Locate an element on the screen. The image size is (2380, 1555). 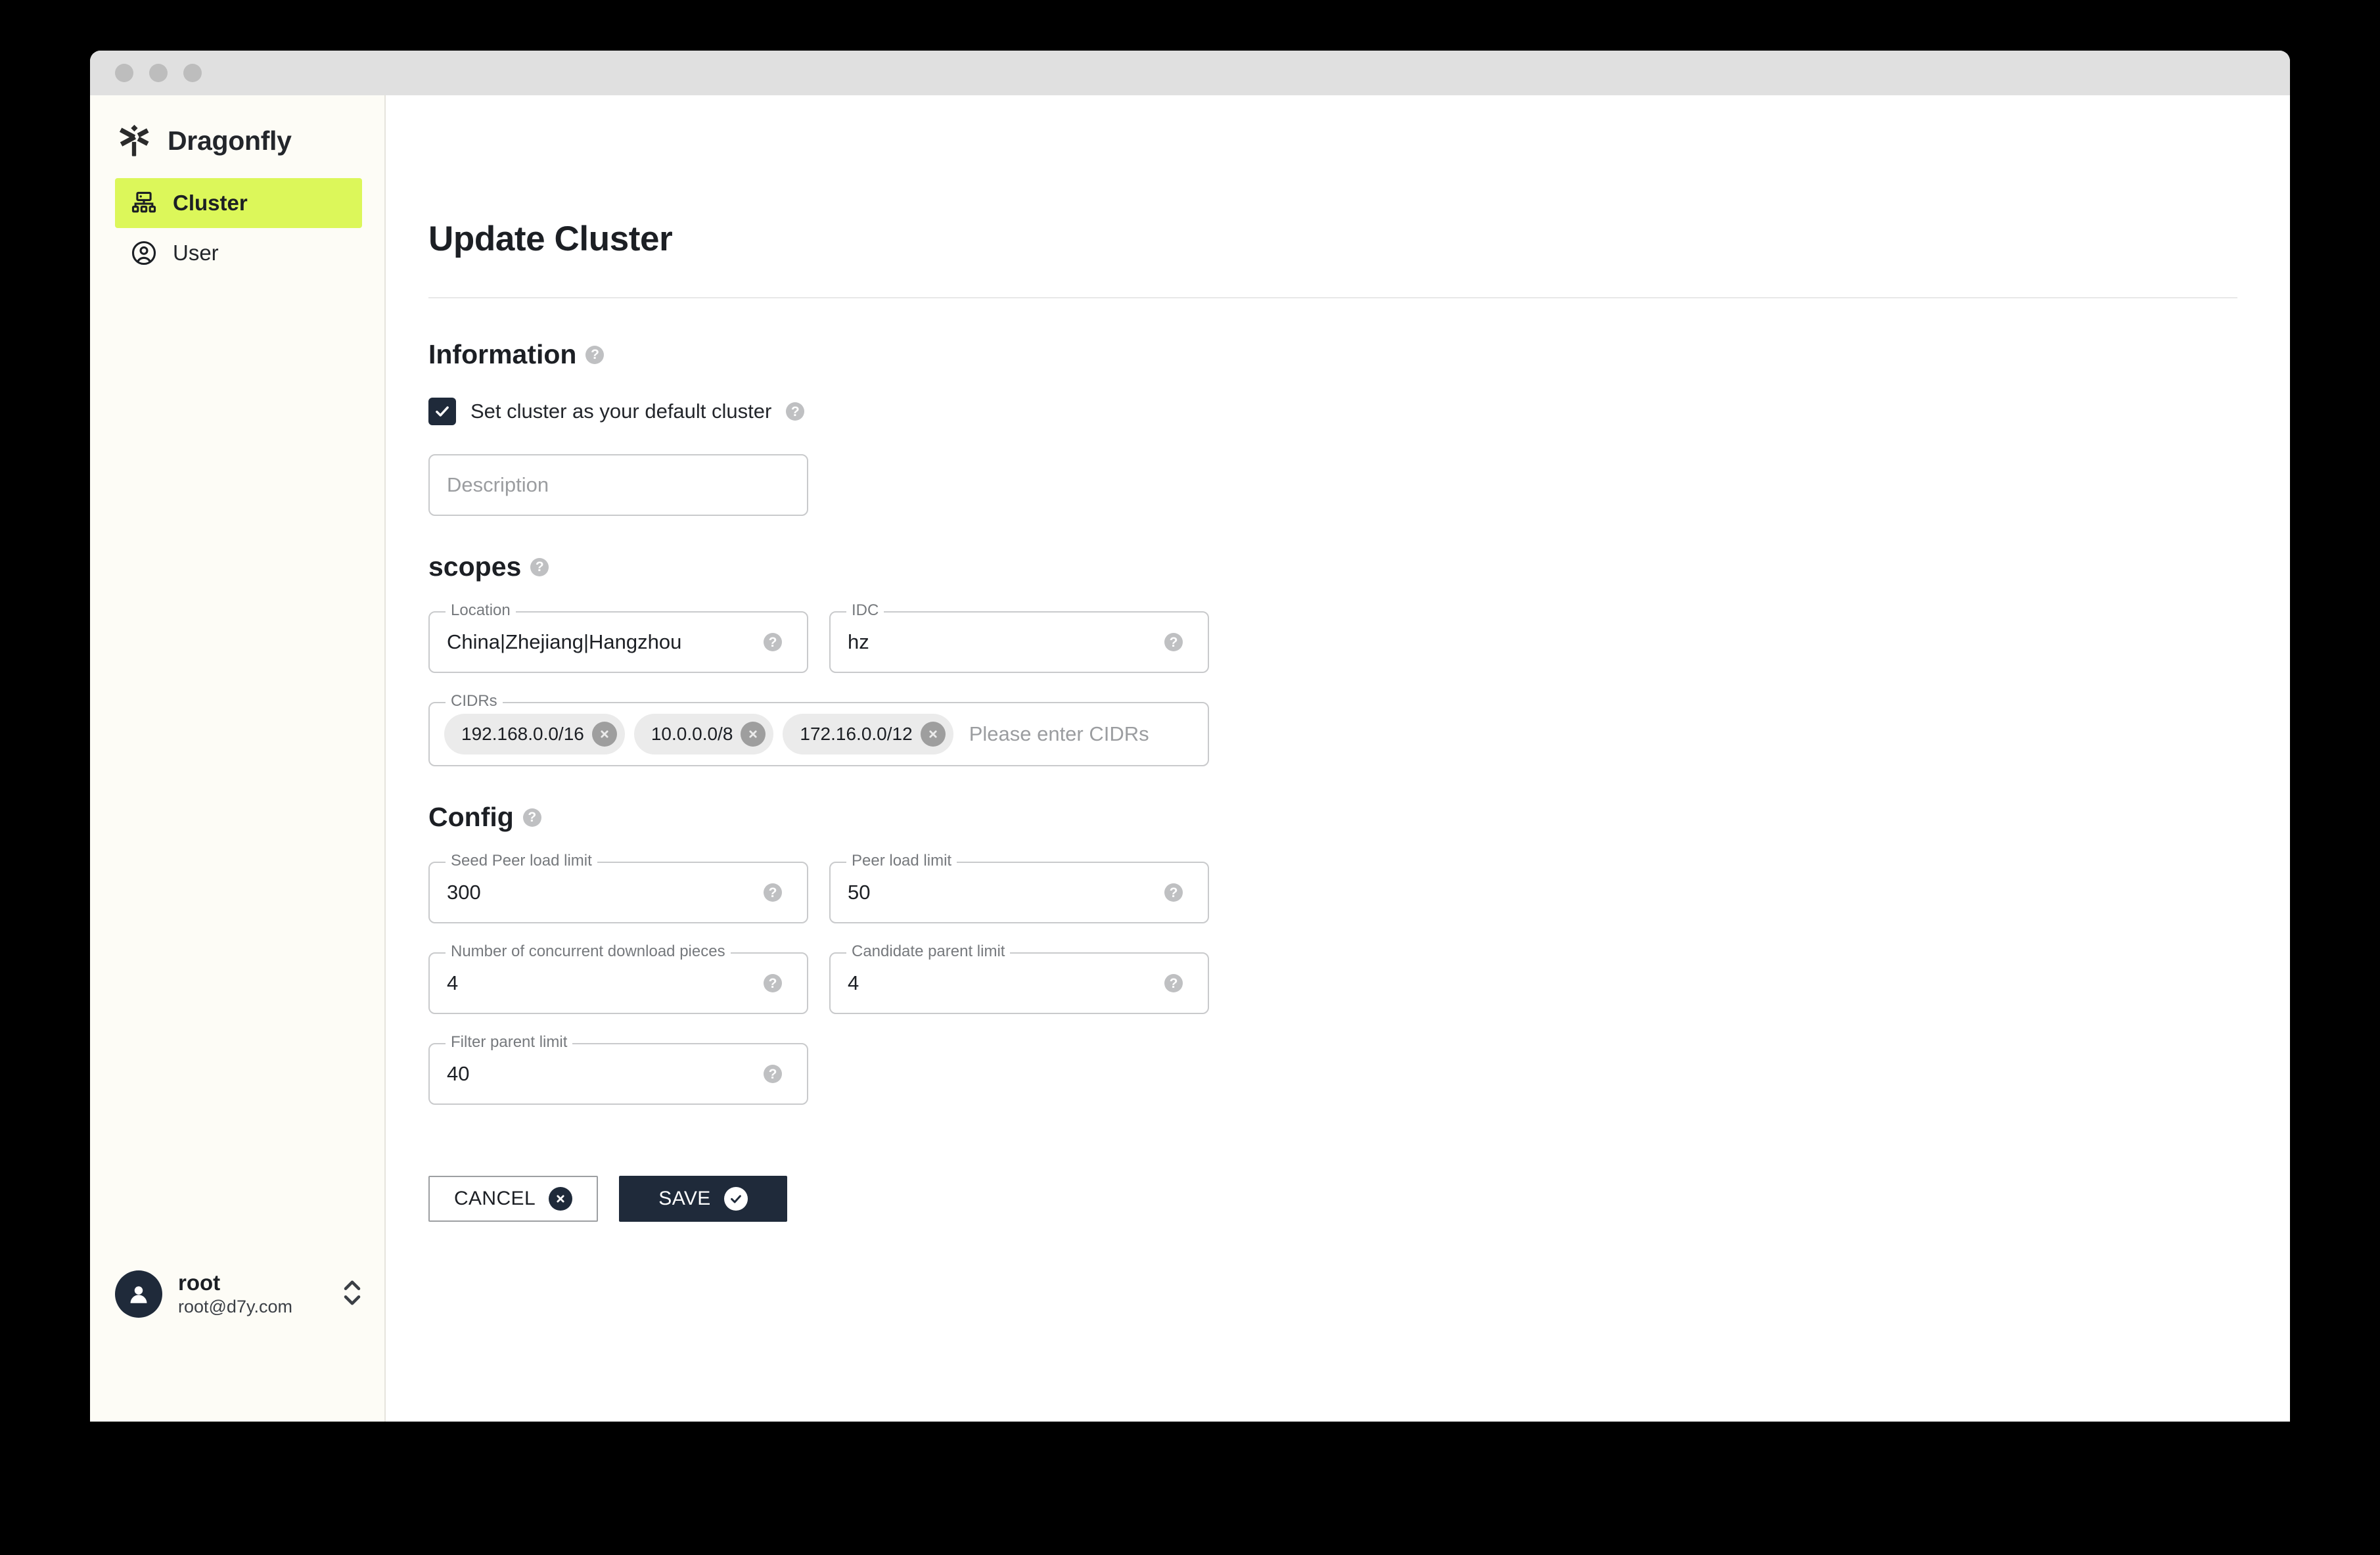
default-cluster-checkbox-label: Set cluster as your default cluster is located at coordinates (621, 411).